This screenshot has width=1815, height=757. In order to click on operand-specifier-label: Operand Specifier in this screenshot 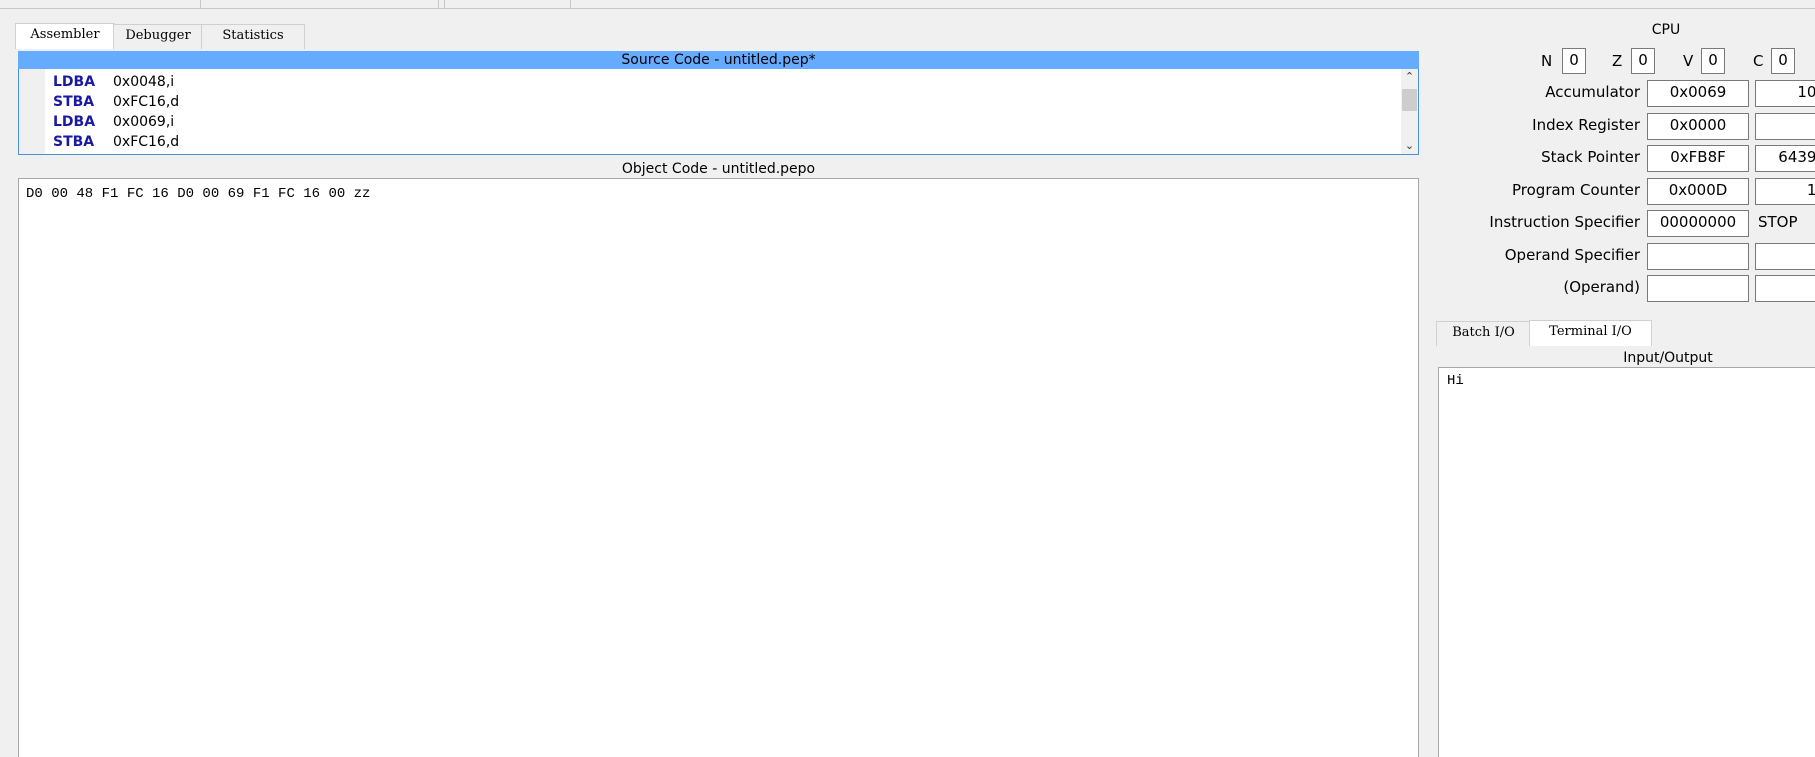, I will do `click(1572, 255)`.